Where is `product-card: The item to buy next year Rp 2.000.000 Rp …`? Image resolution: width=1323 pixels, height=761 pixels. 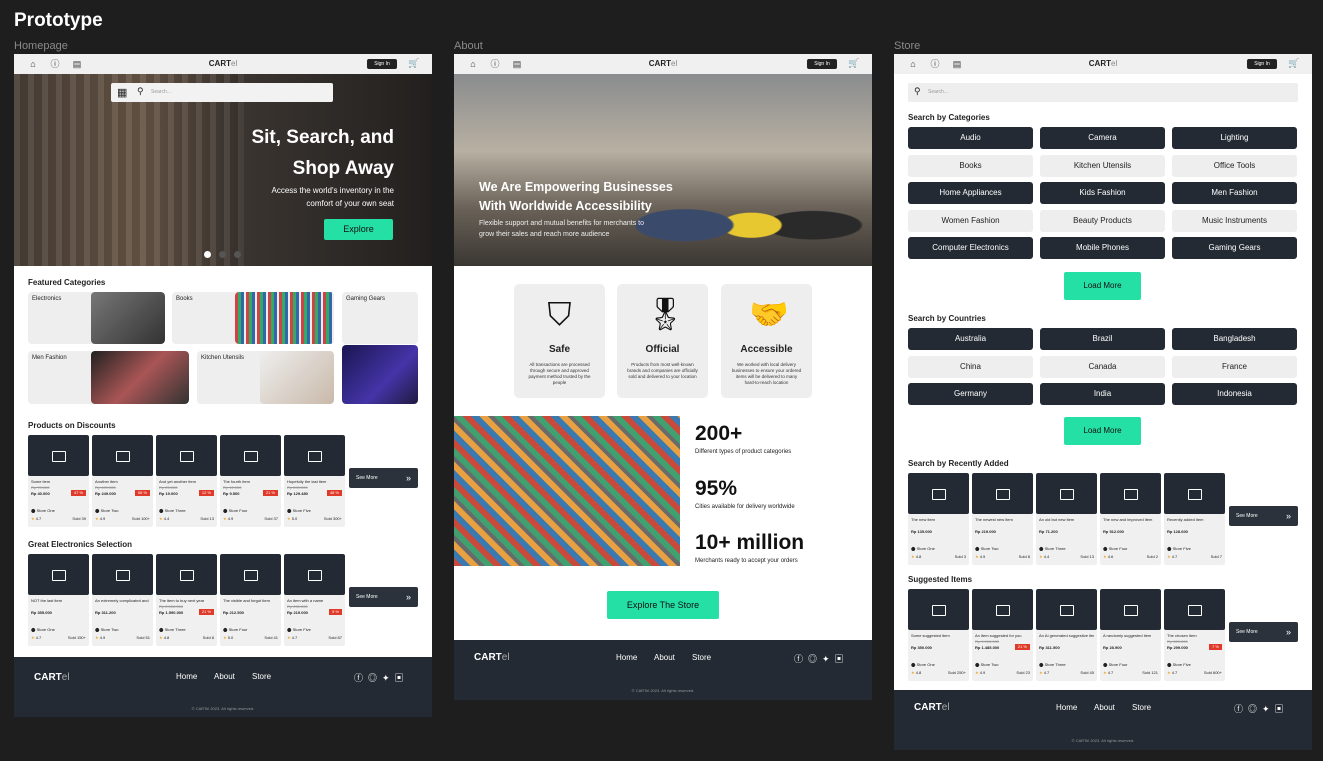
product-card: The item to buy next year Rp 2.000.000 Rp … is located at coordinates (186, 600).